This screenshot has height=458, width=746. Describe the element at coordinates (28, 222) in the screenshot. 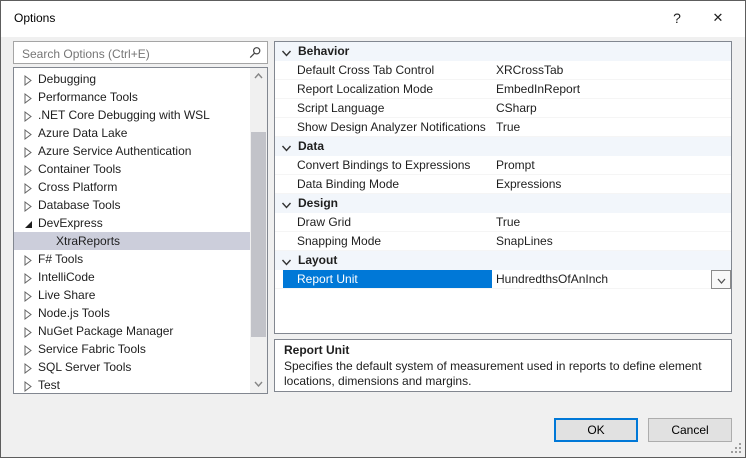

I see `expand-expanded-icon` at that location.